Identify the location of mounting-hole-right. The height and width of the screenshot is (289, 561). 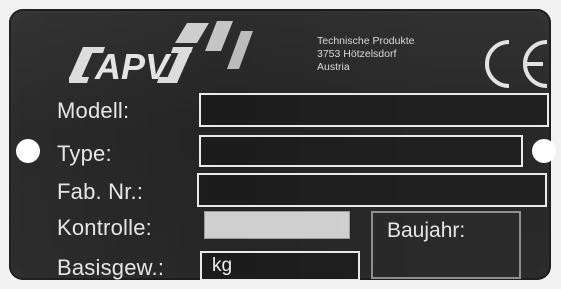
(544, 151).